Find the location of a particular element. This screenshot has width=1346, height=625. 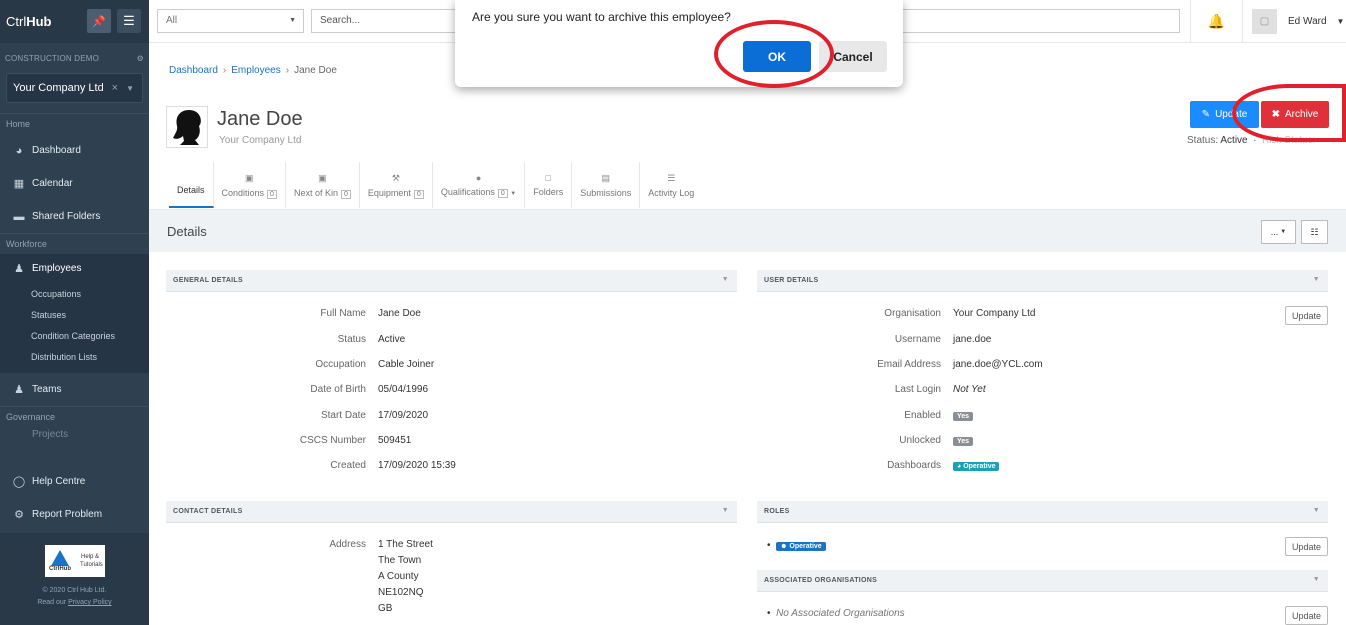

general-details-header: GENERAL DETAILS ▼ is located at coordinates (451, 281).